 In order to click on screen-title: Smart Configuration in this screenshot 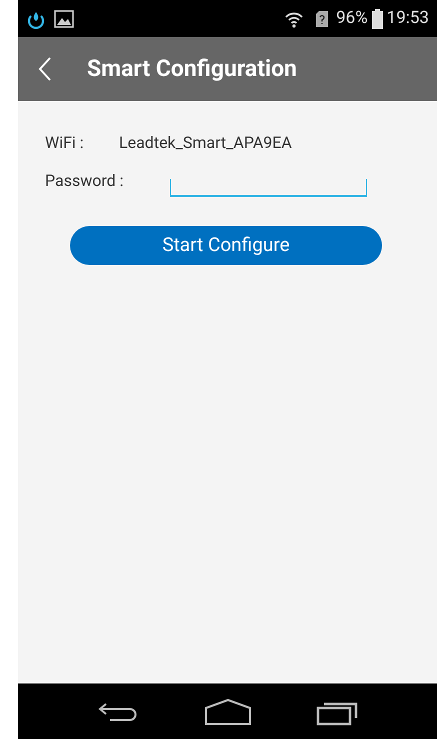, I will do `click(192, 69)`.